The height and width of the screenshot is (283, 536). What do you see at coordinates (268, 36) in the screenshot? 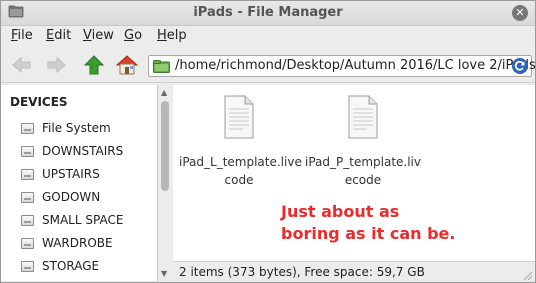
I see `menu-bar: File Edit View Go Help` at bounding box center [268, 36].